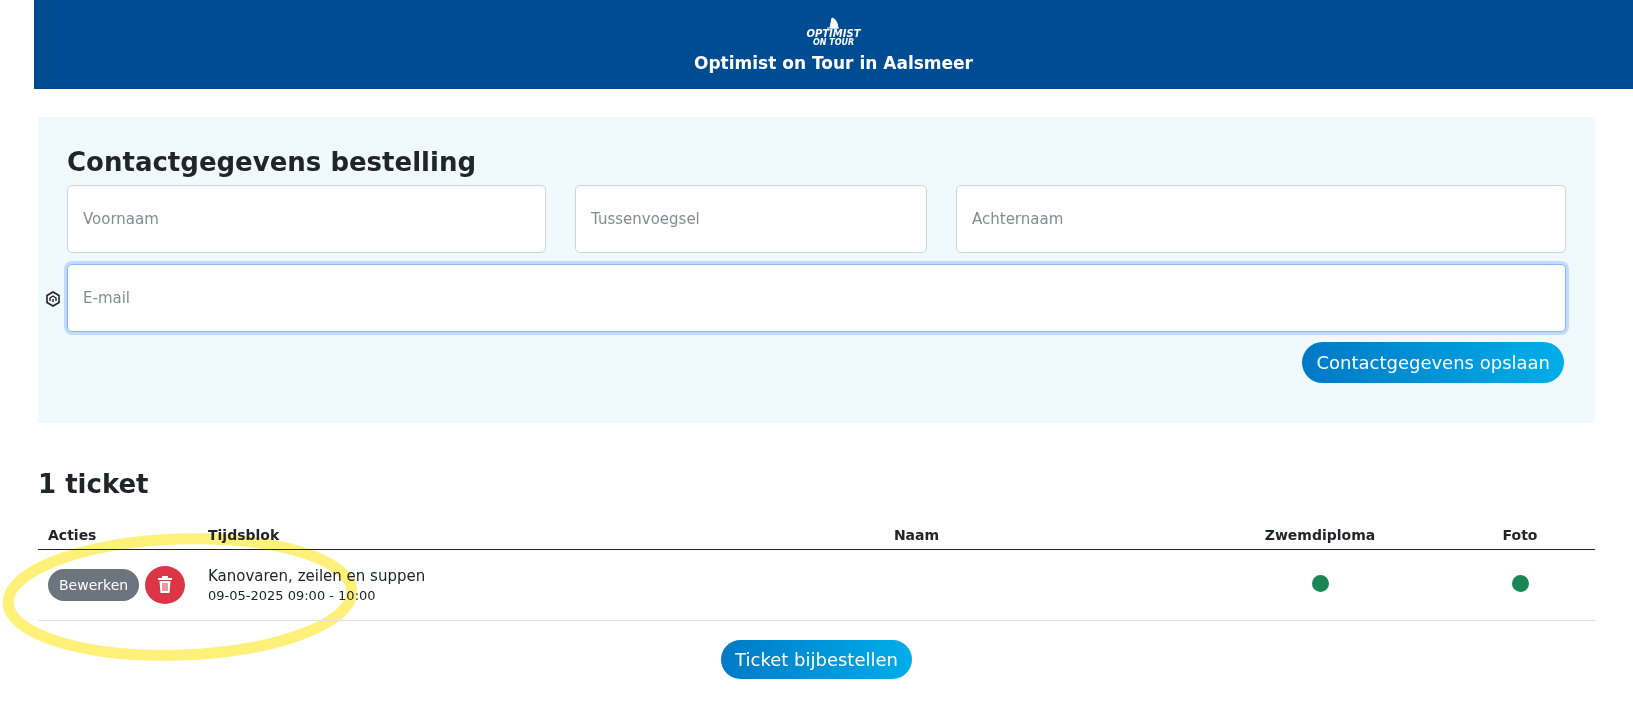 The height and width of the screenshot is (715, 1633). I want to click on column-header: Naam, so click(916, 535).